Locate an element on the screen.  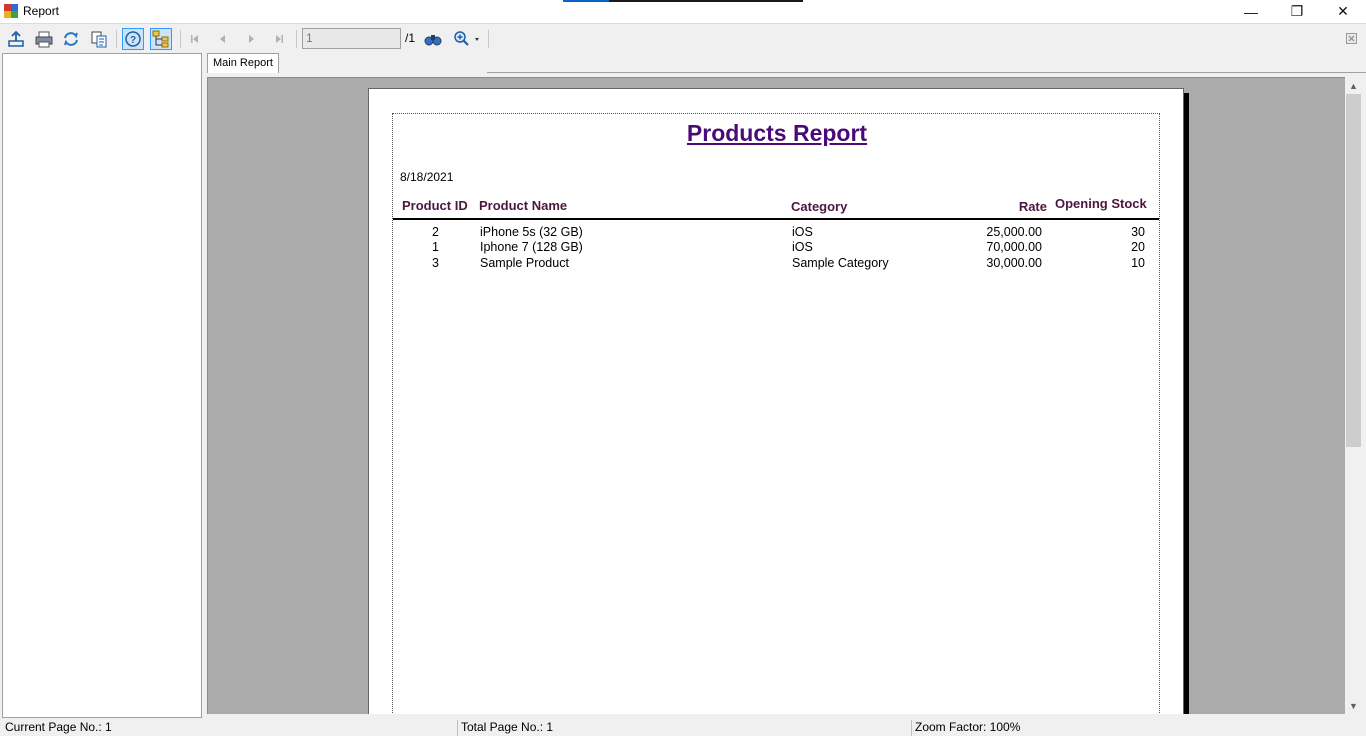
first-page-button is located at coordinates (195, 39).